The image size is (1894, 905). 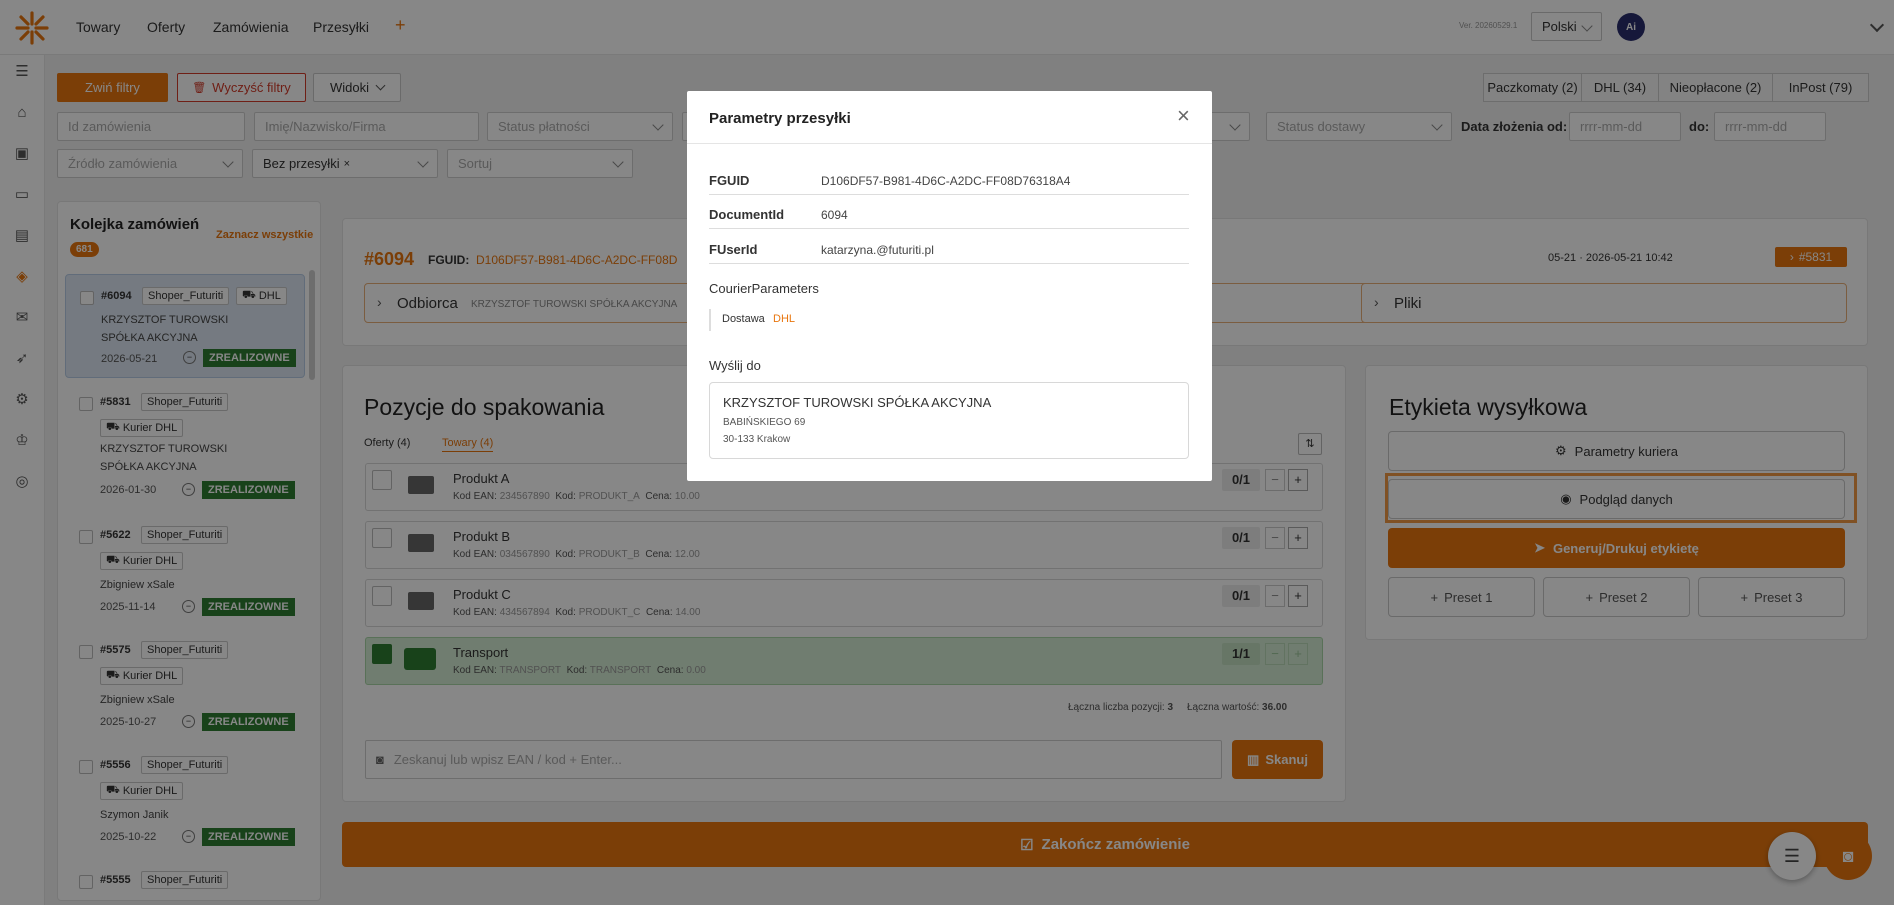 What do you see at coordinates (710, 320) in the screenshot?
I see `indent-bar` at bounding box center [710, 320].